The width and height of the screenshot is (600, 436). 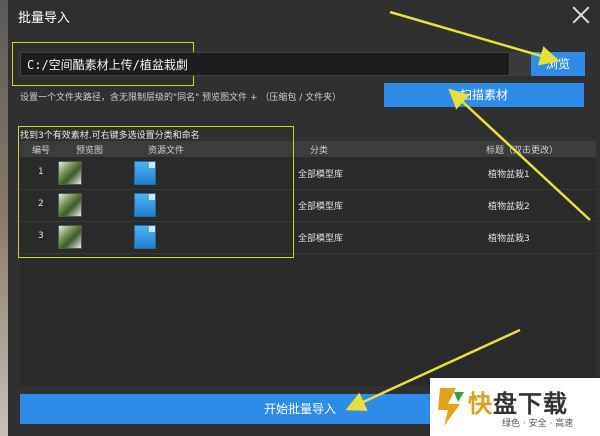 What do you see at coordinates (304, 16) in the screenshot?
I see `title-bar: 批量导入` at bounding box center [304, 16].